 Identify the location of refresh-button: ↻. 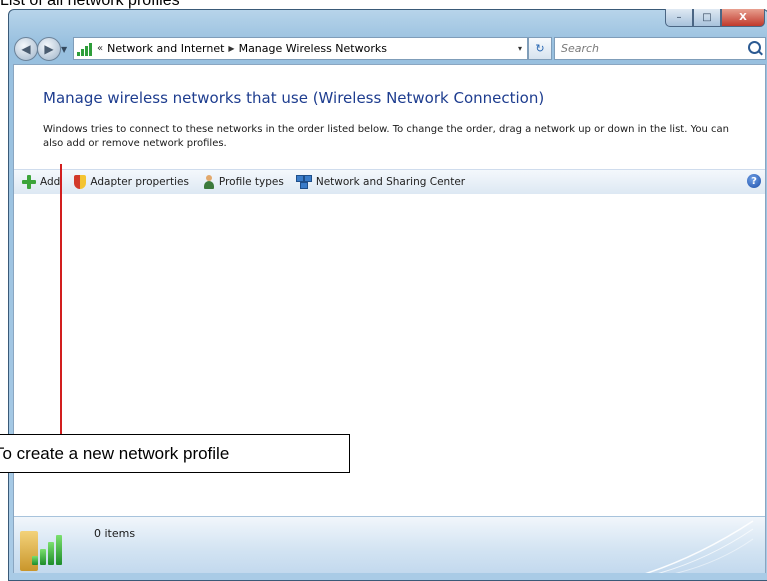
(540, 48).